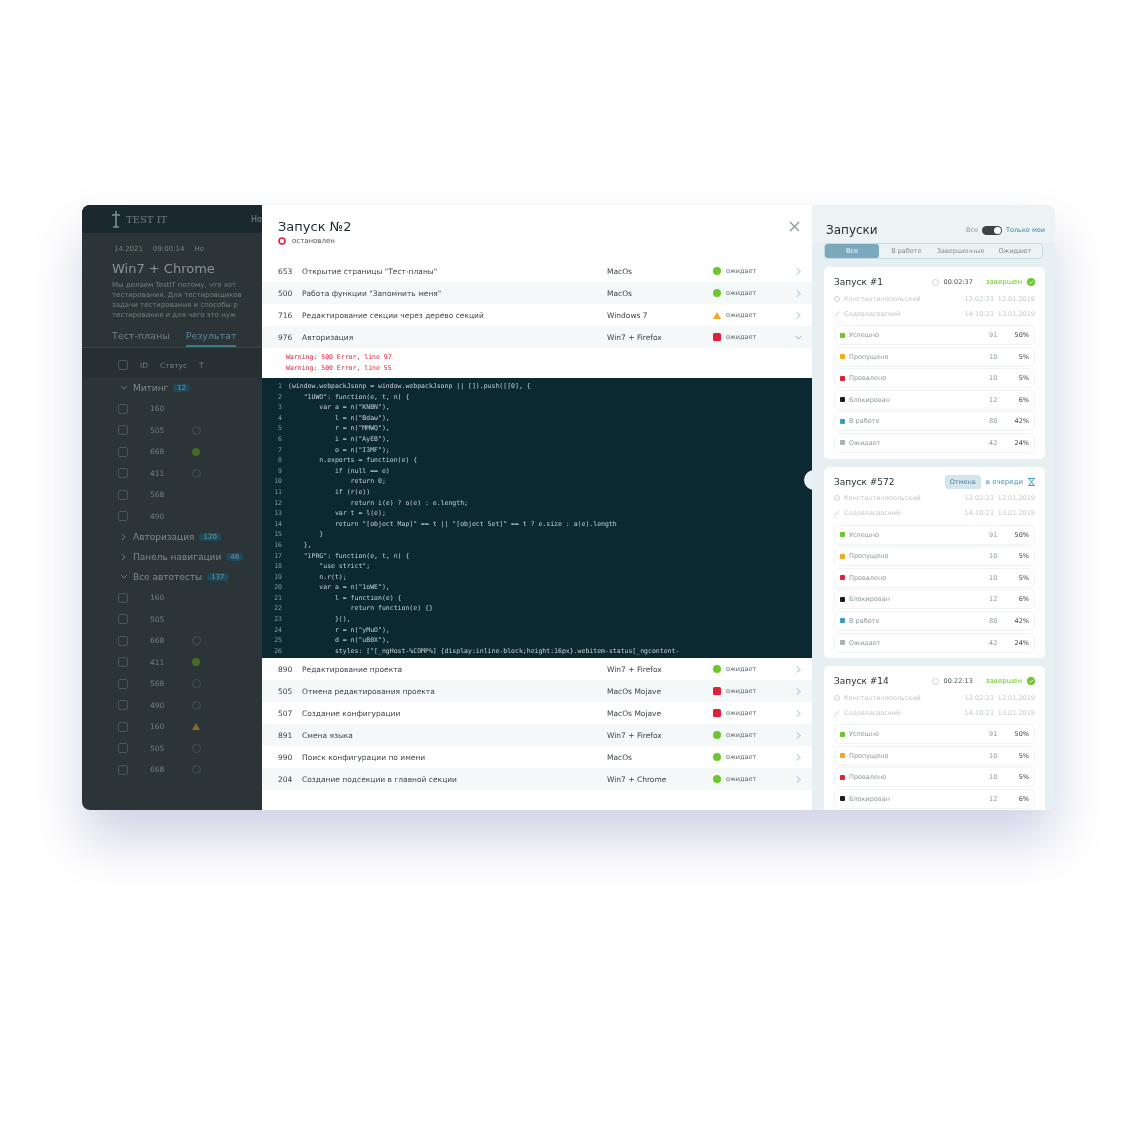 This screenshot has width=1140, height=1140. Describe the element at coordinates (852, 230) in the screenshot. I see `panel-title: Запуски` at that location.